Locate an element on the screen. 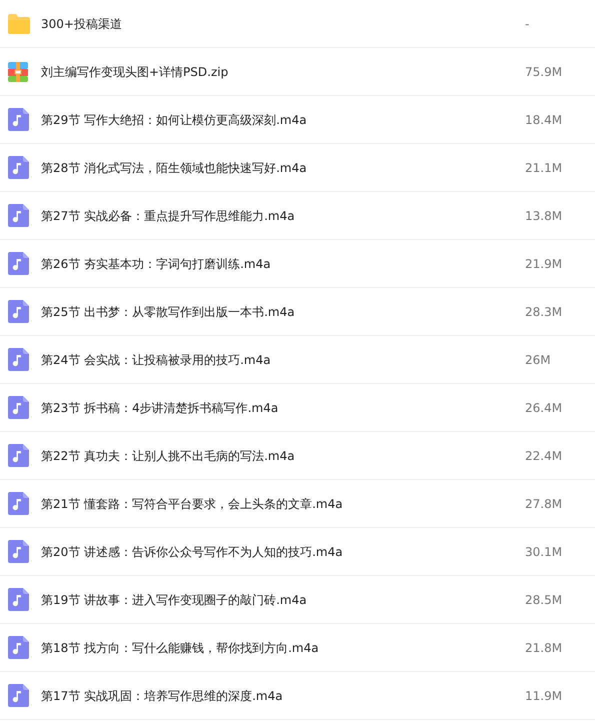  file-size: 22.4M is located at coordinates (544, 456).